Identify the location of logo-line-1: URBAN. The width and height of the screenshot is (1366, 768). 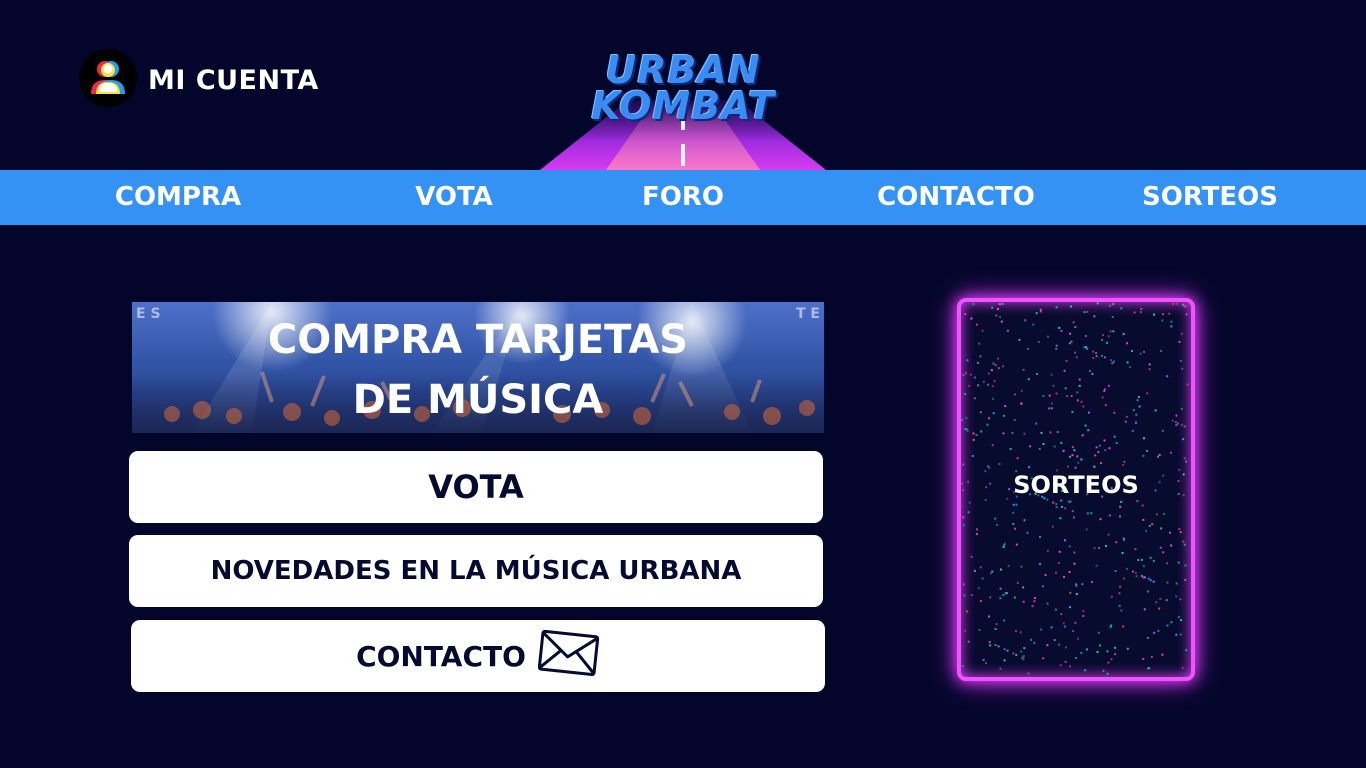
(683, 70).